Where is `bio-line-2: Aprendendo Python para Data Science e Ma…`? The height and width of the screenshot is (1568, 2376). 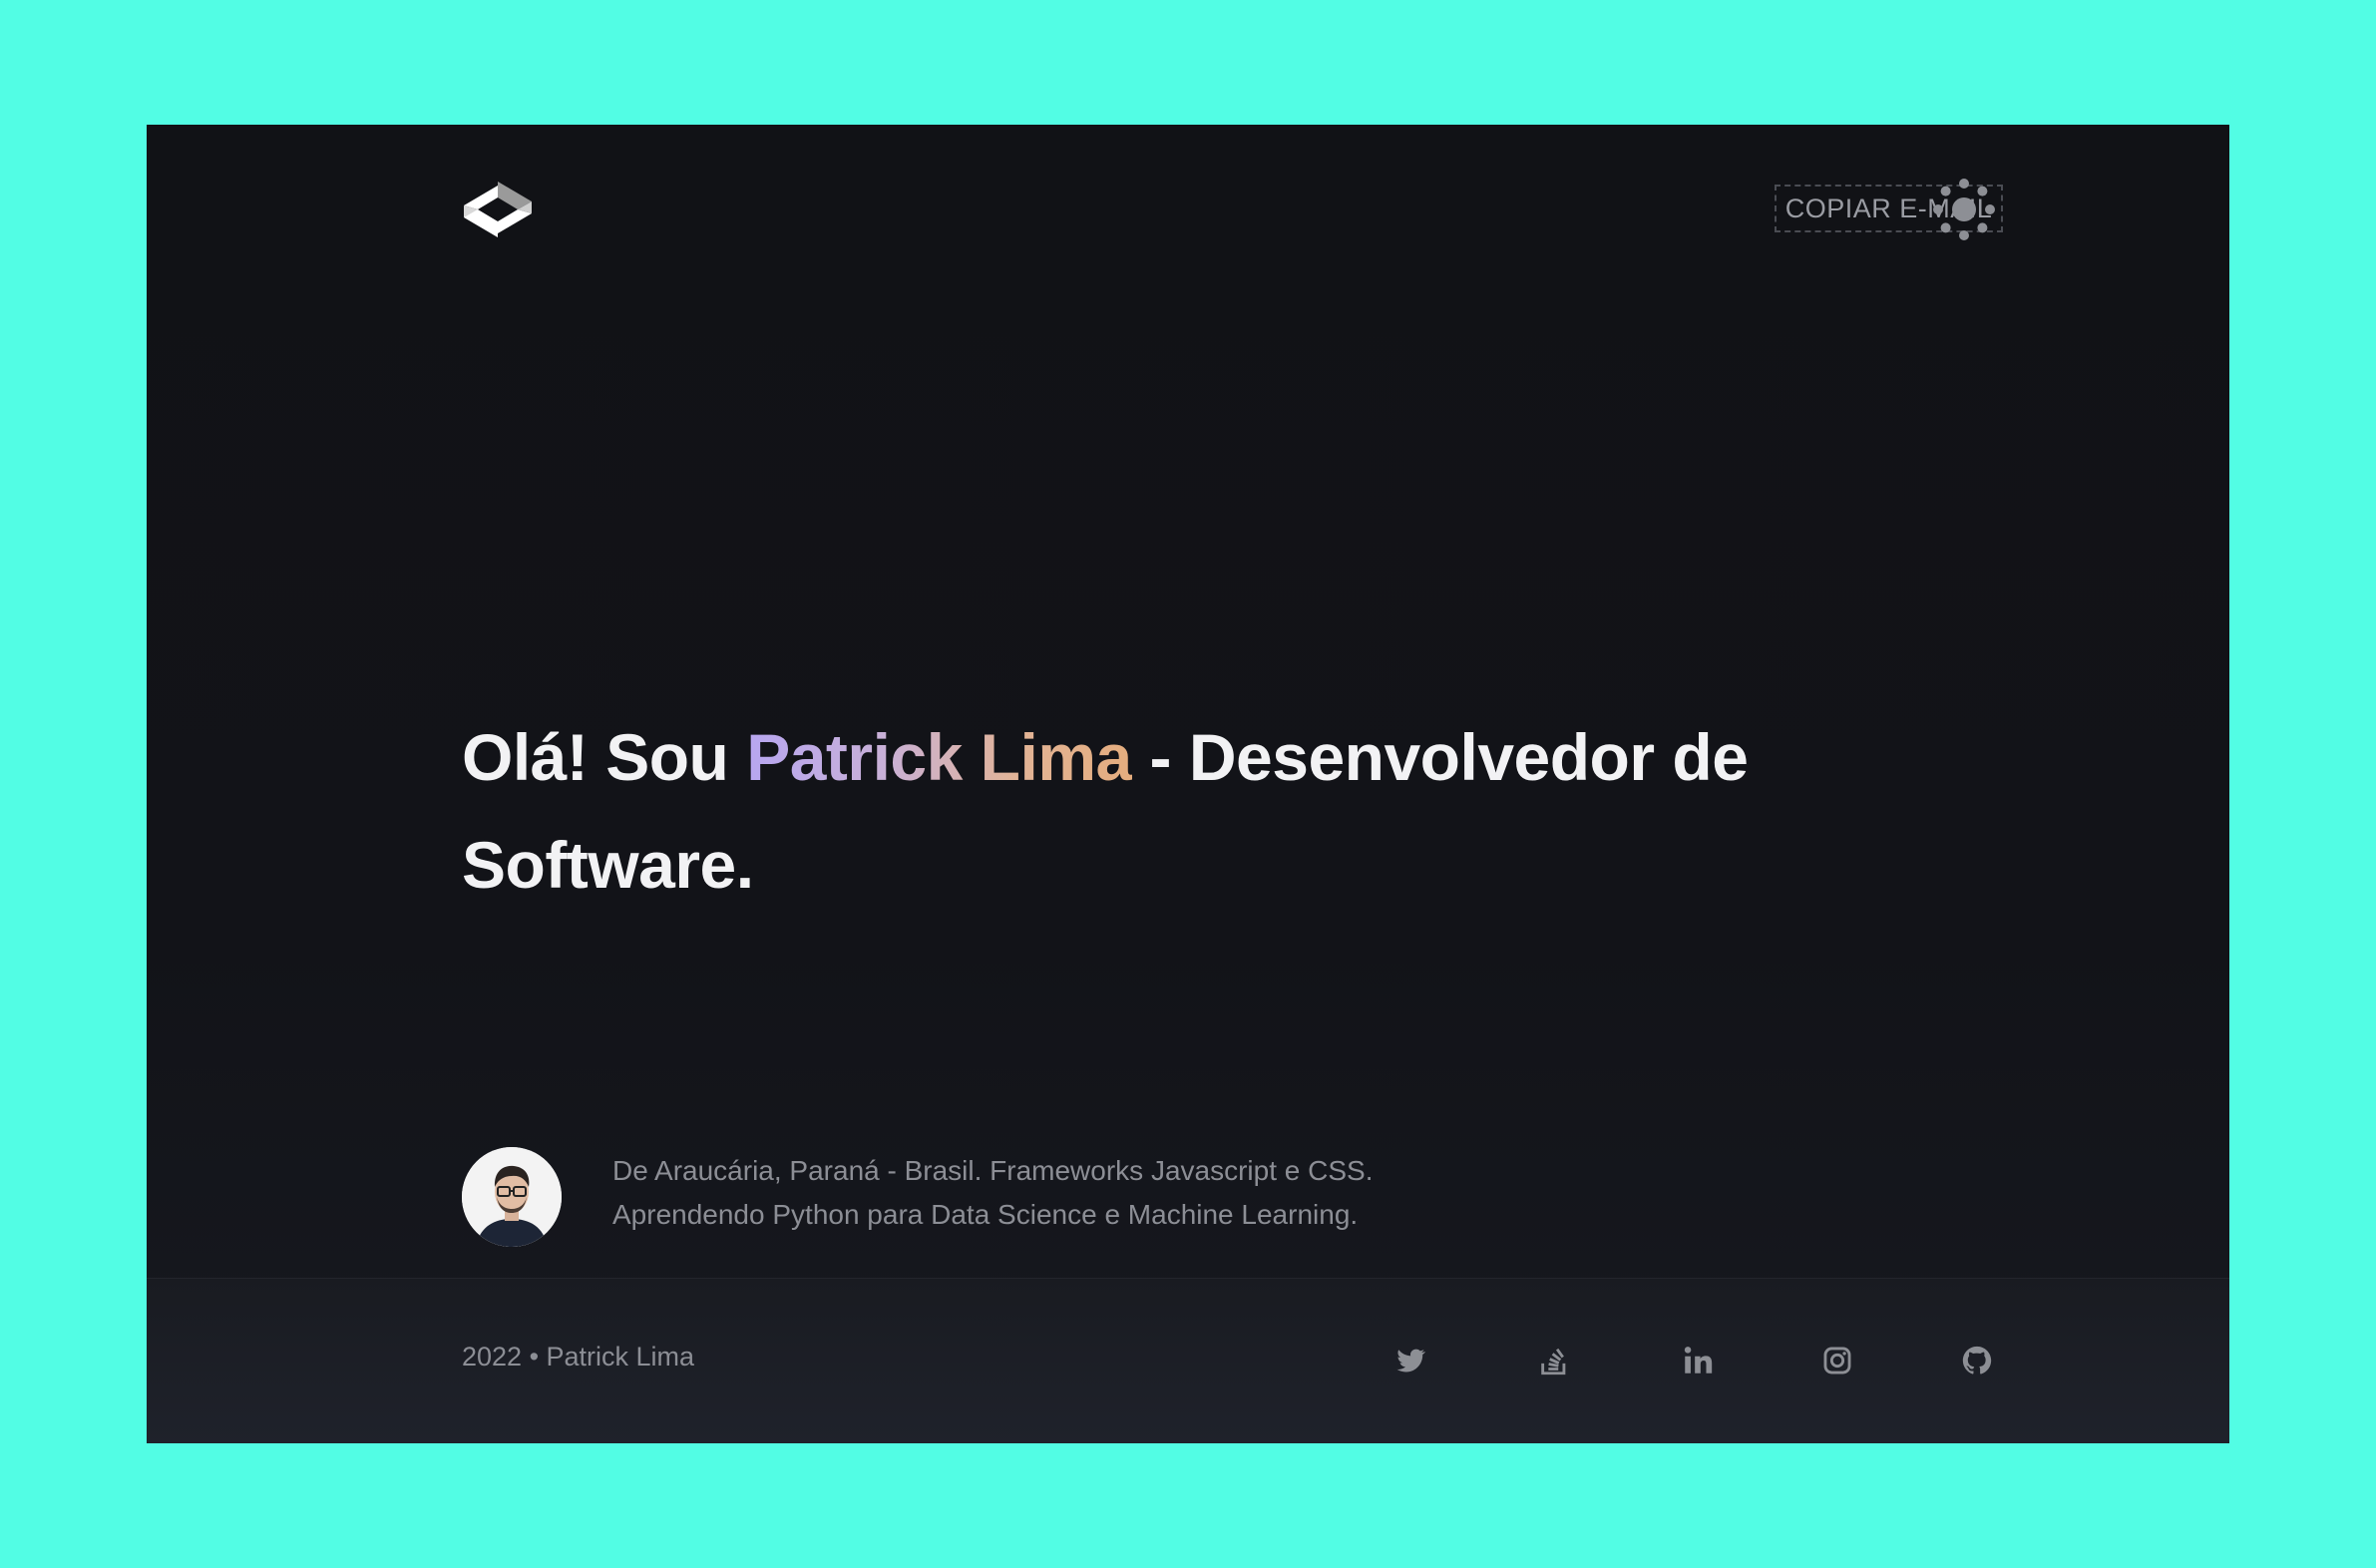 bio-line-2: Aprendendo Python para Data Science e Ma… is located at coordinates (986, 1215).